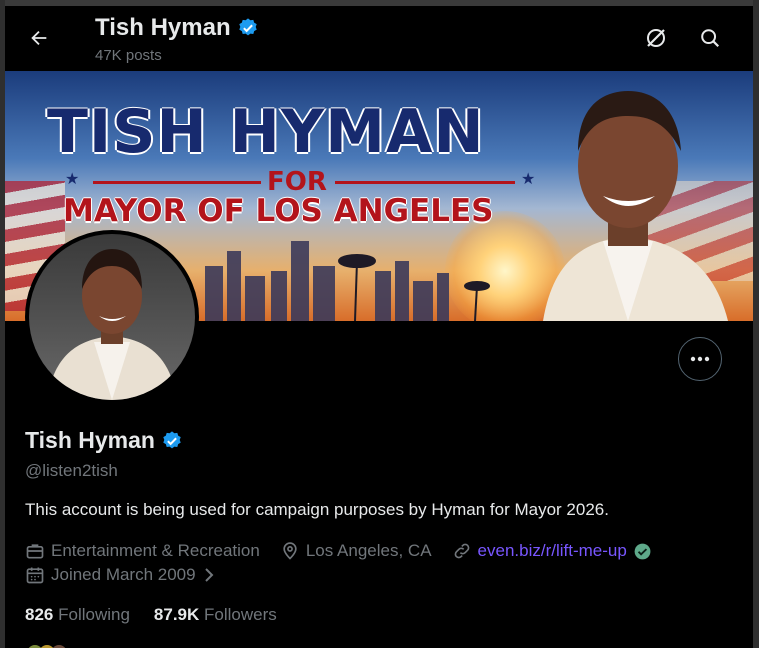 Image resolution: width=759 pixels, height=648 pixels. I want to click on profile-location: Los Angeles, CA, so click(356, 551).